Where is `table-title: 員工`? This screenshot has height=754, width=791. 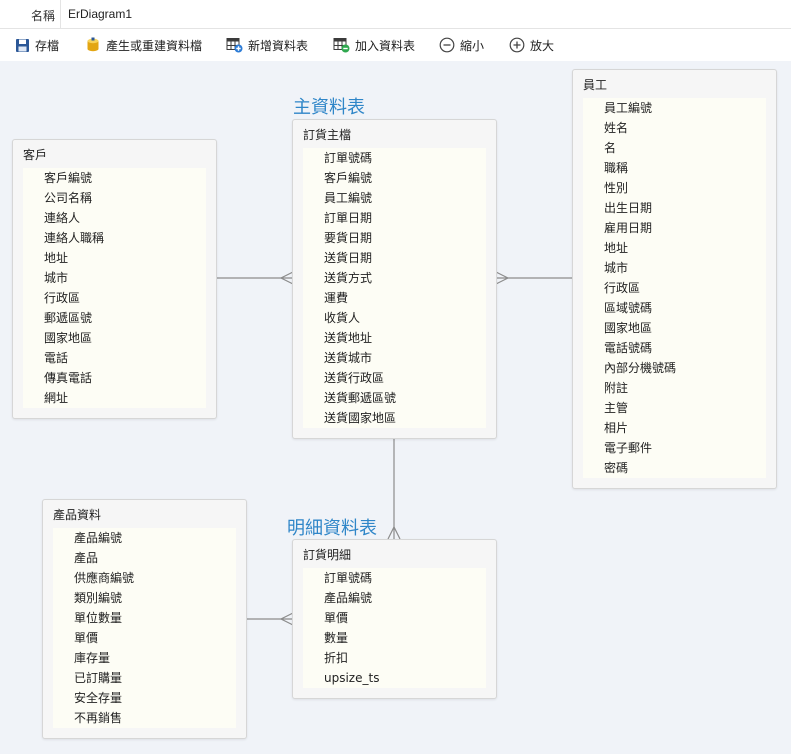
table-title: 員工 is located at coordinates (595, 85).